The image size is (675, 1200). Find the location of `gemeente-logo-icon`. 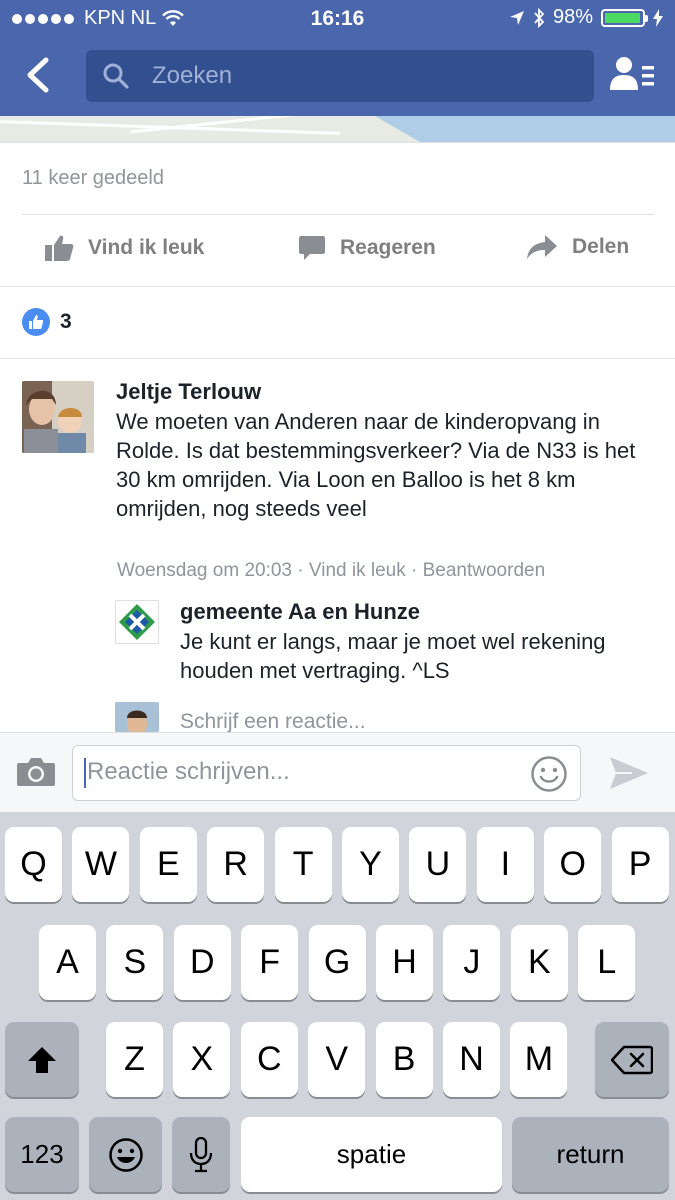

gemeente-logo-icon is located at coordinates (137, 622).